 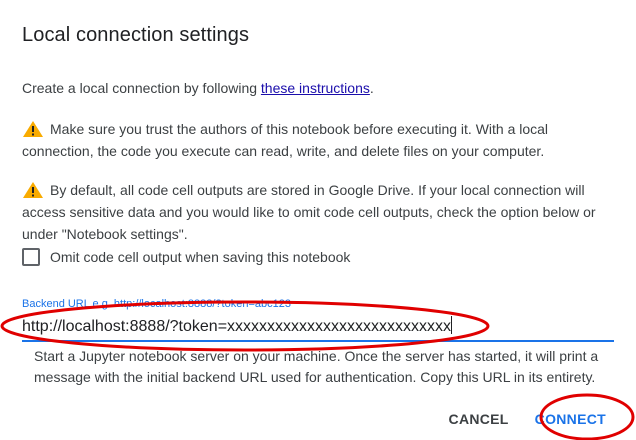 I want to click on instructions-link: these instructions, so click(x=315, y=88).